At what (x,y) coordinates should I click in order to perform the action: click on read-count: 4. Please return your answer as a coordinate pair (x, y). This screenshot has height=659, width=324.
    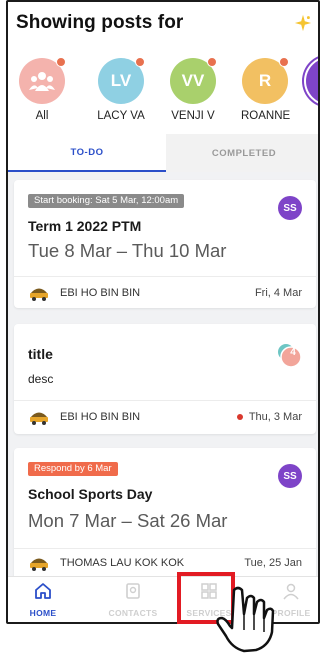
    Looking at the image, I should click on (293, 352).